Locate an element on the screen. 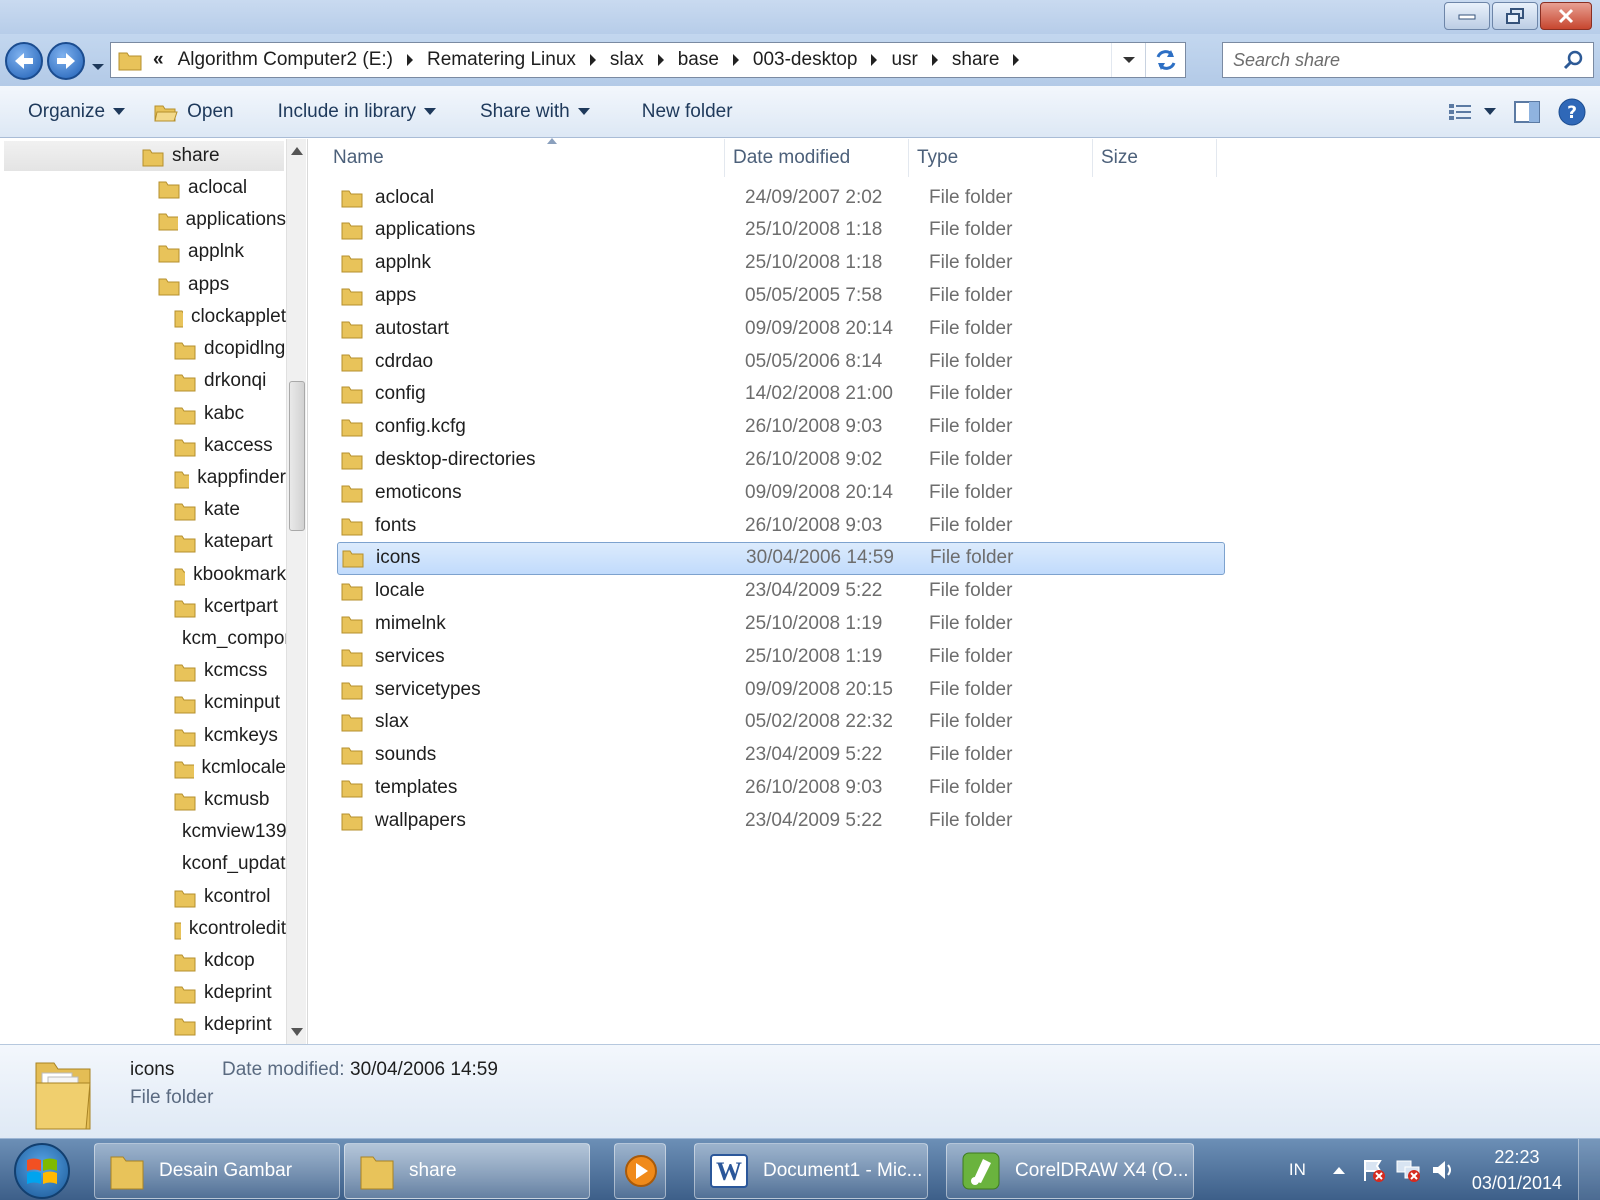  nav-tree-item: kaccess is located at coordinates (230, 446).